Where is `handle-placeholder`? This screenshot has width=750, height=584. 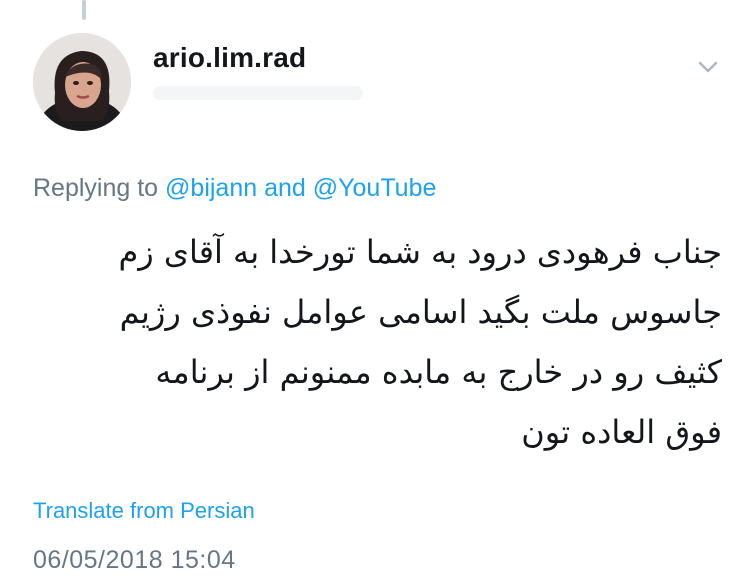 handle-placeholder is located at coordinates (258, 93).